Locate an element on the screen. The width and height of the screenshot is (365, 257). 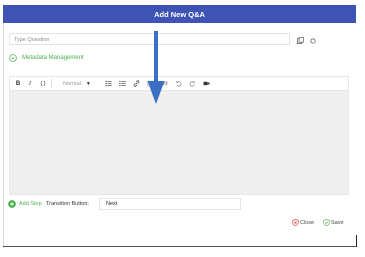
add-step-label: Add Step is located at coordinates (30, 204).